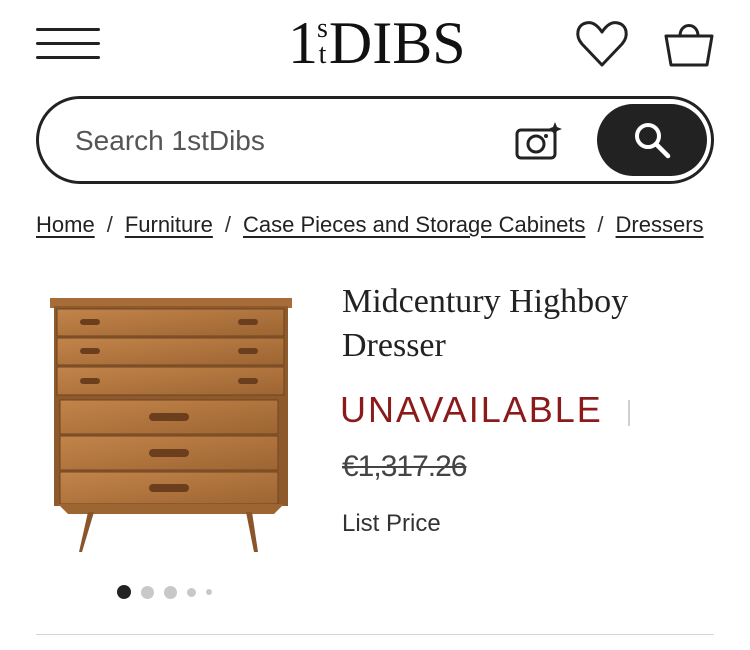 Image resolution: width=750 pixels, height=650 pixels. Describe the element at coordinates (285, 141) in the screenshot. I see `search-input` at that location.